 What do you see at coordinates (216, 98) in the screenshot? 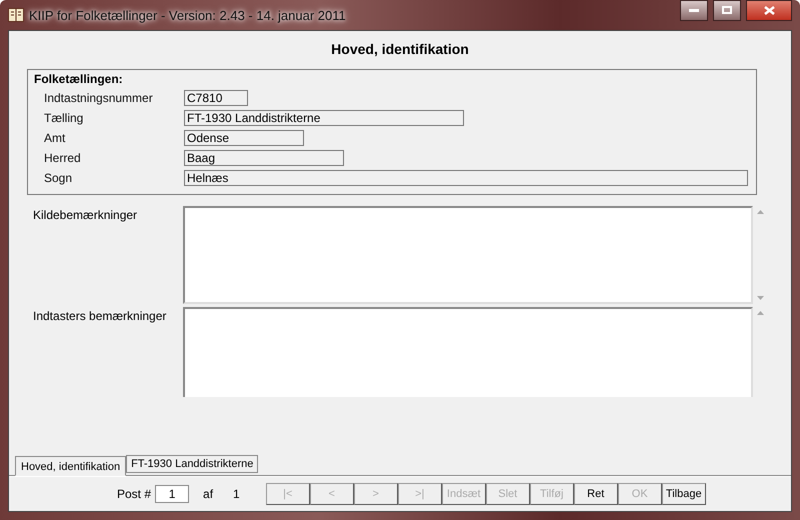
I see `read-only-field: C7810` at bounding box center [216, 98].